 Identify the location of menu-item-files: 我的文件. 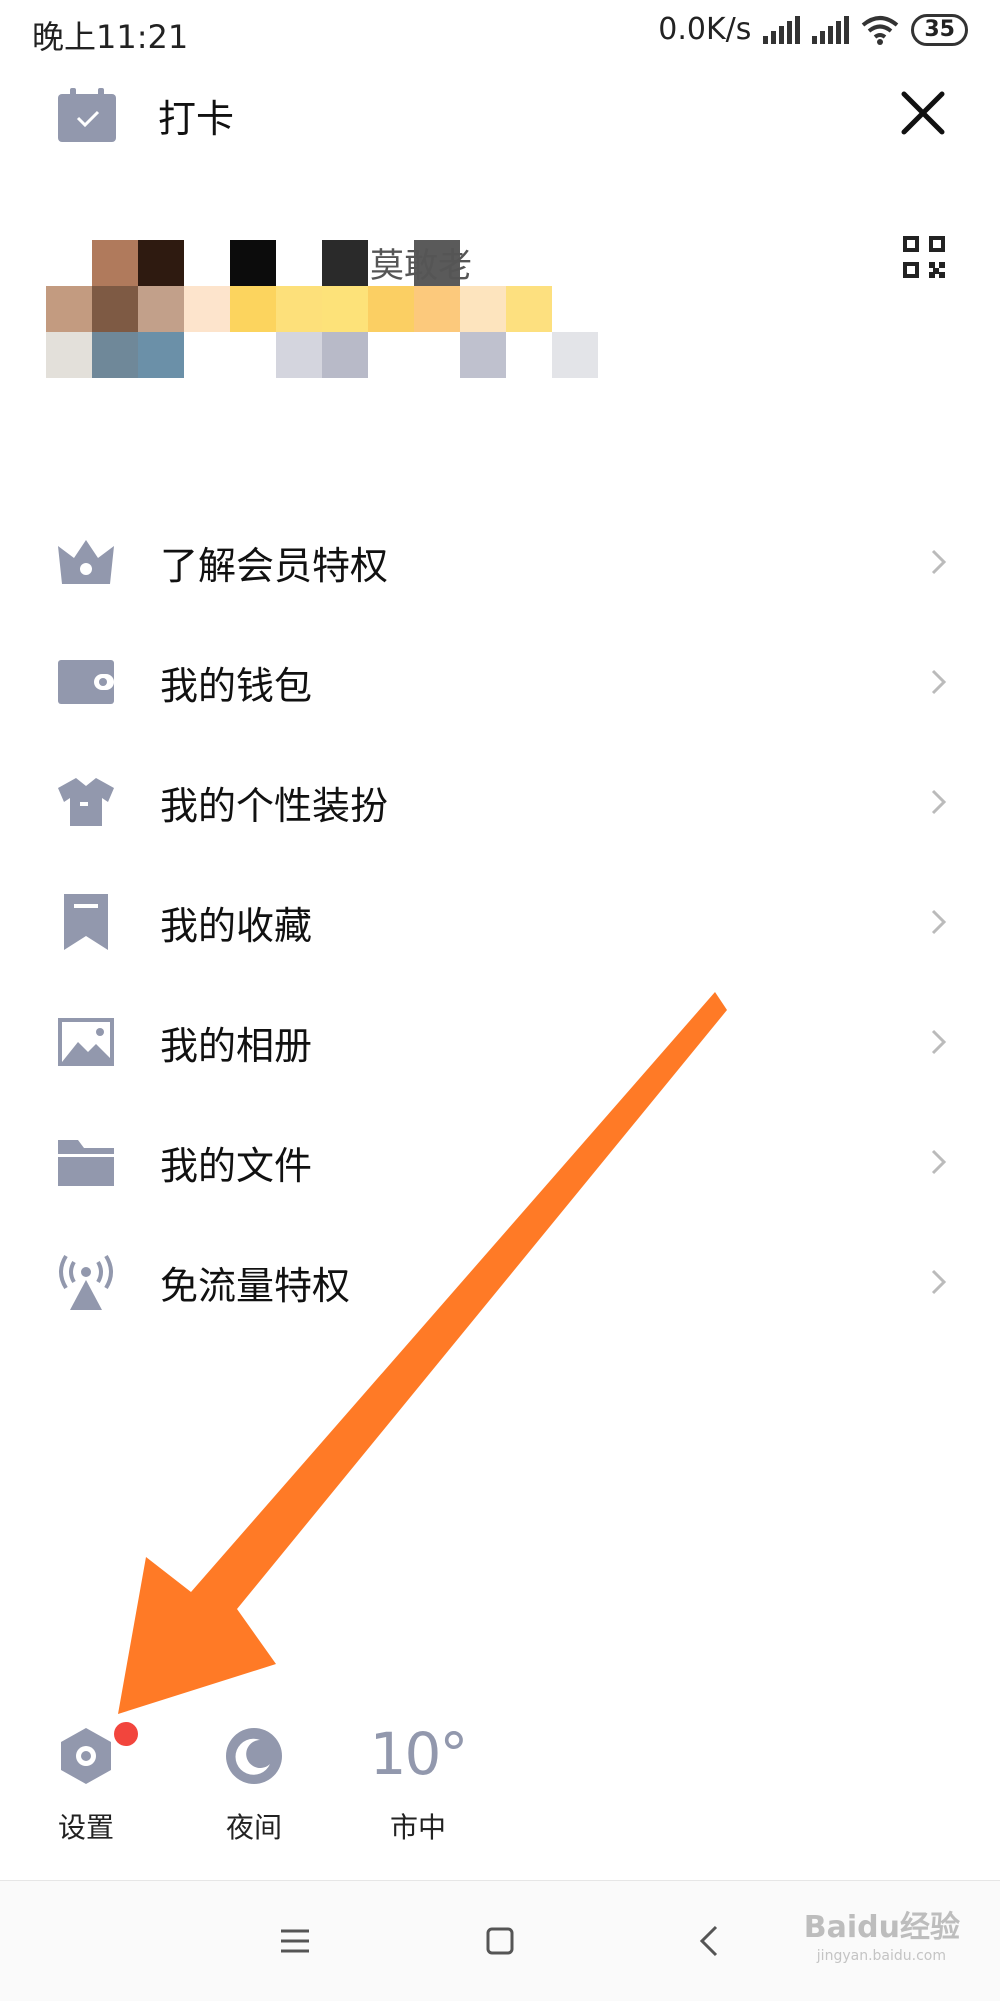
(500, 1162).